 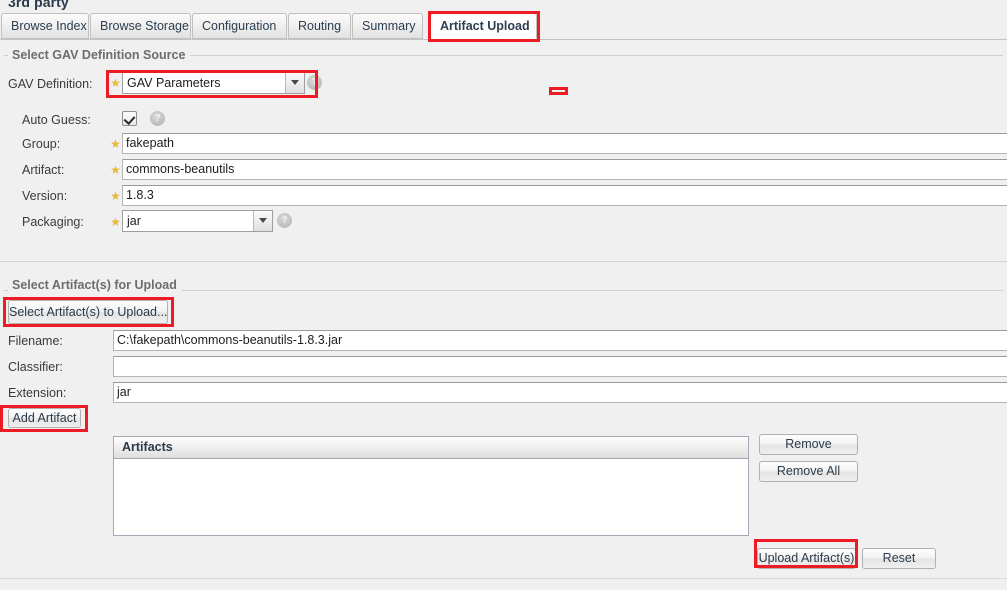 What do you see at coordinates (319, 26) in the screenshot?
I see `tab-routing: Routing` at bounding box center [319, 26].